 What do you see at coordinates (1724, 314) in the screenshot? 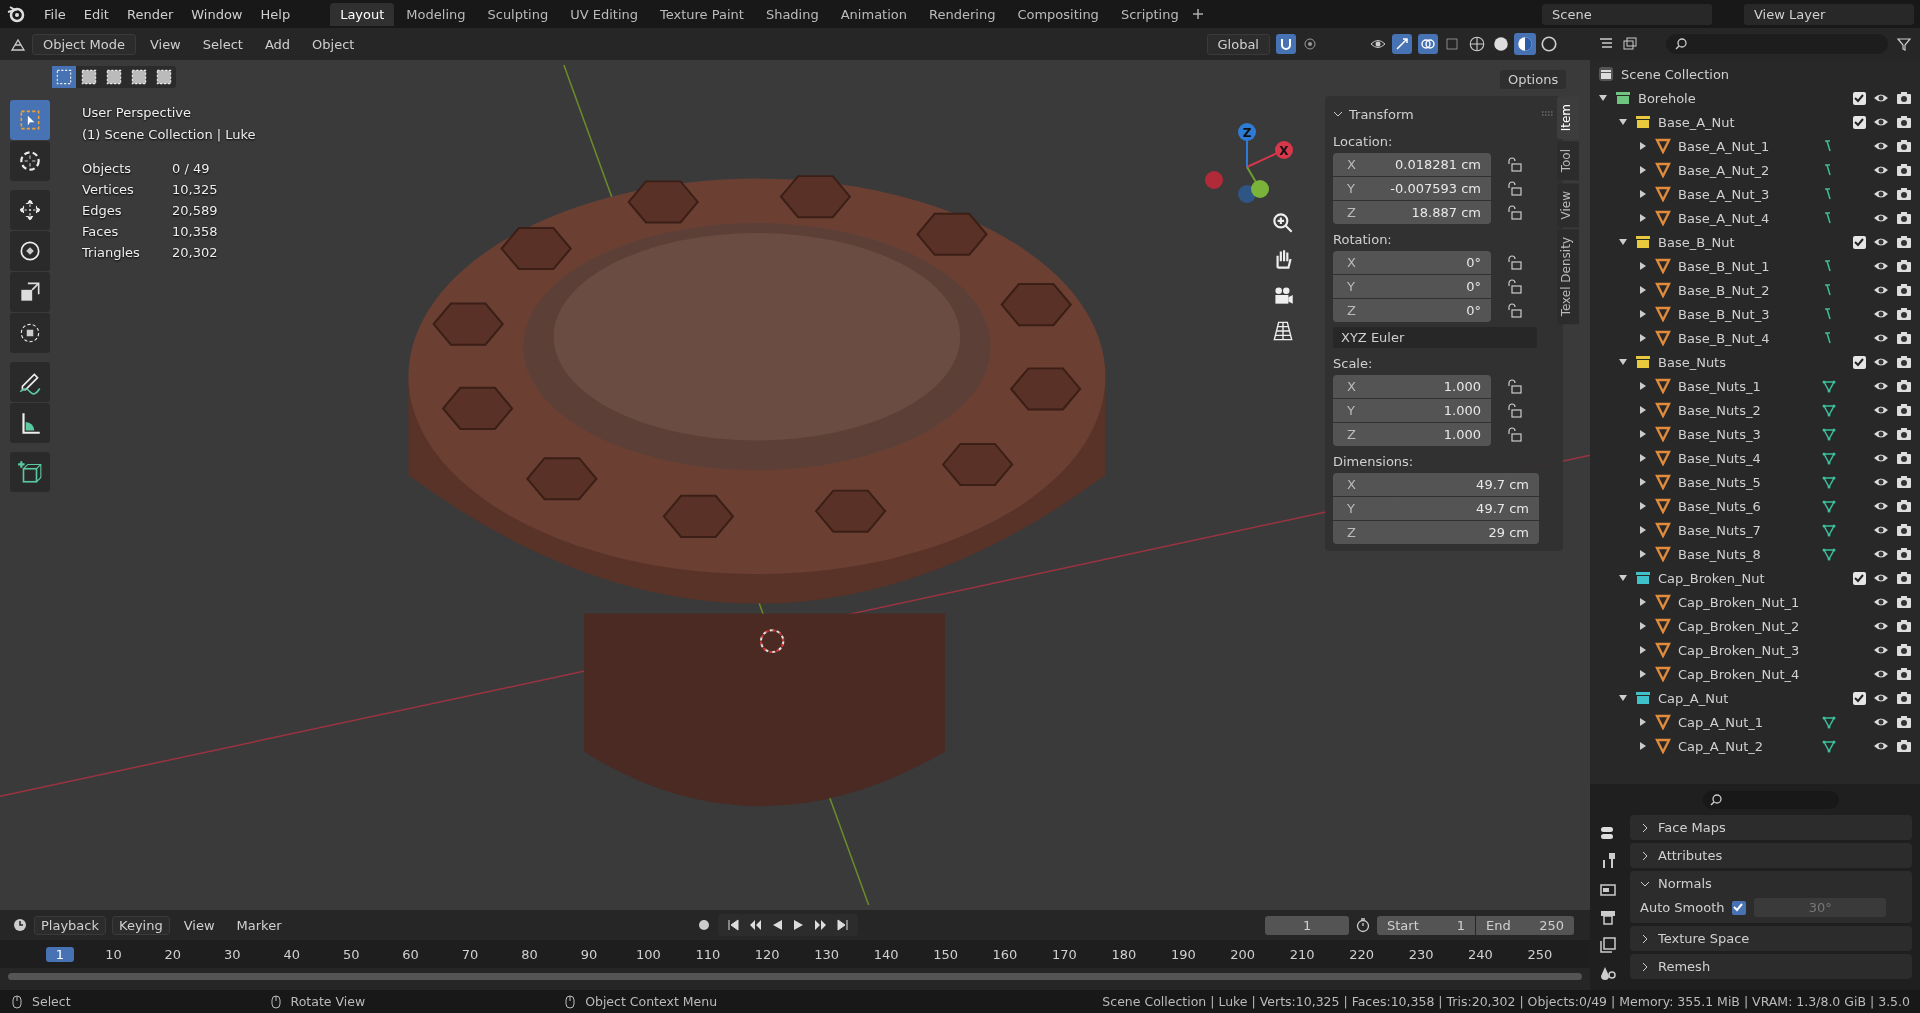
I see `outliner-item: Base_B_Nut_3` at bounding box center [1724, 314].